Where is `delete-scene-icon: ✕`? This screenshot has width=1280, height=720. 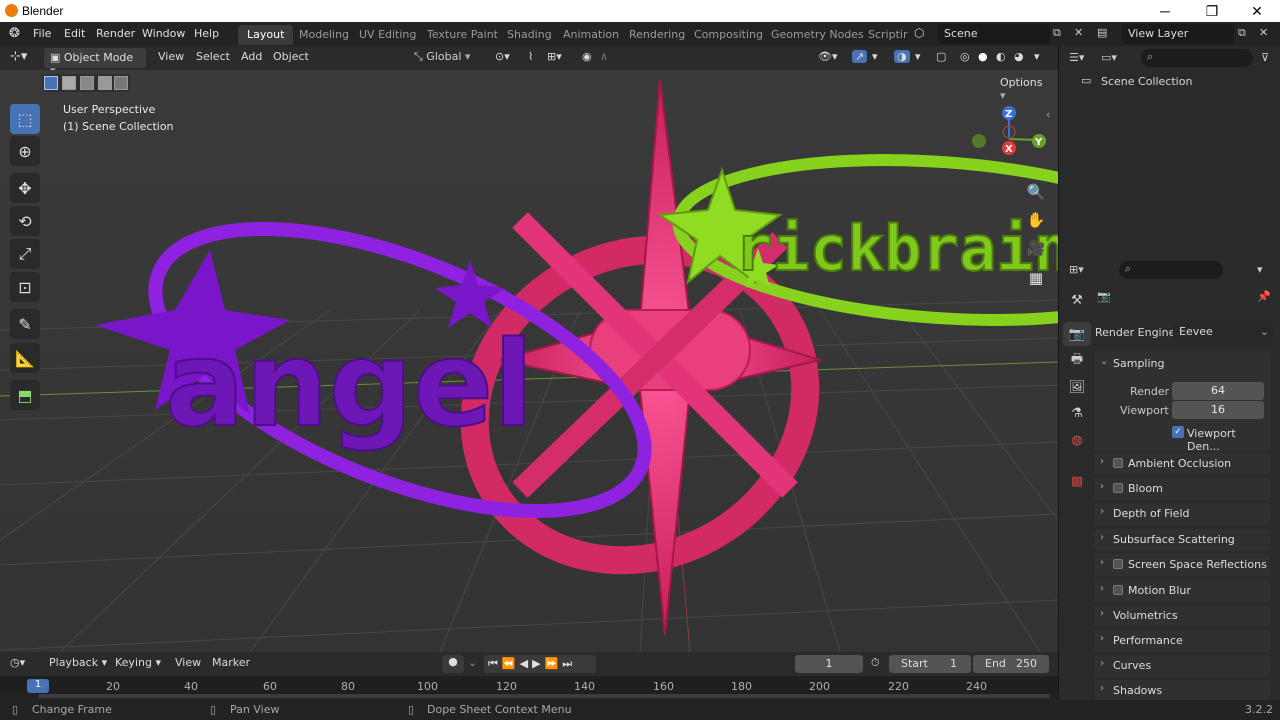
delete-scene-icon: ✕ is located at coordinates (1078, 32).